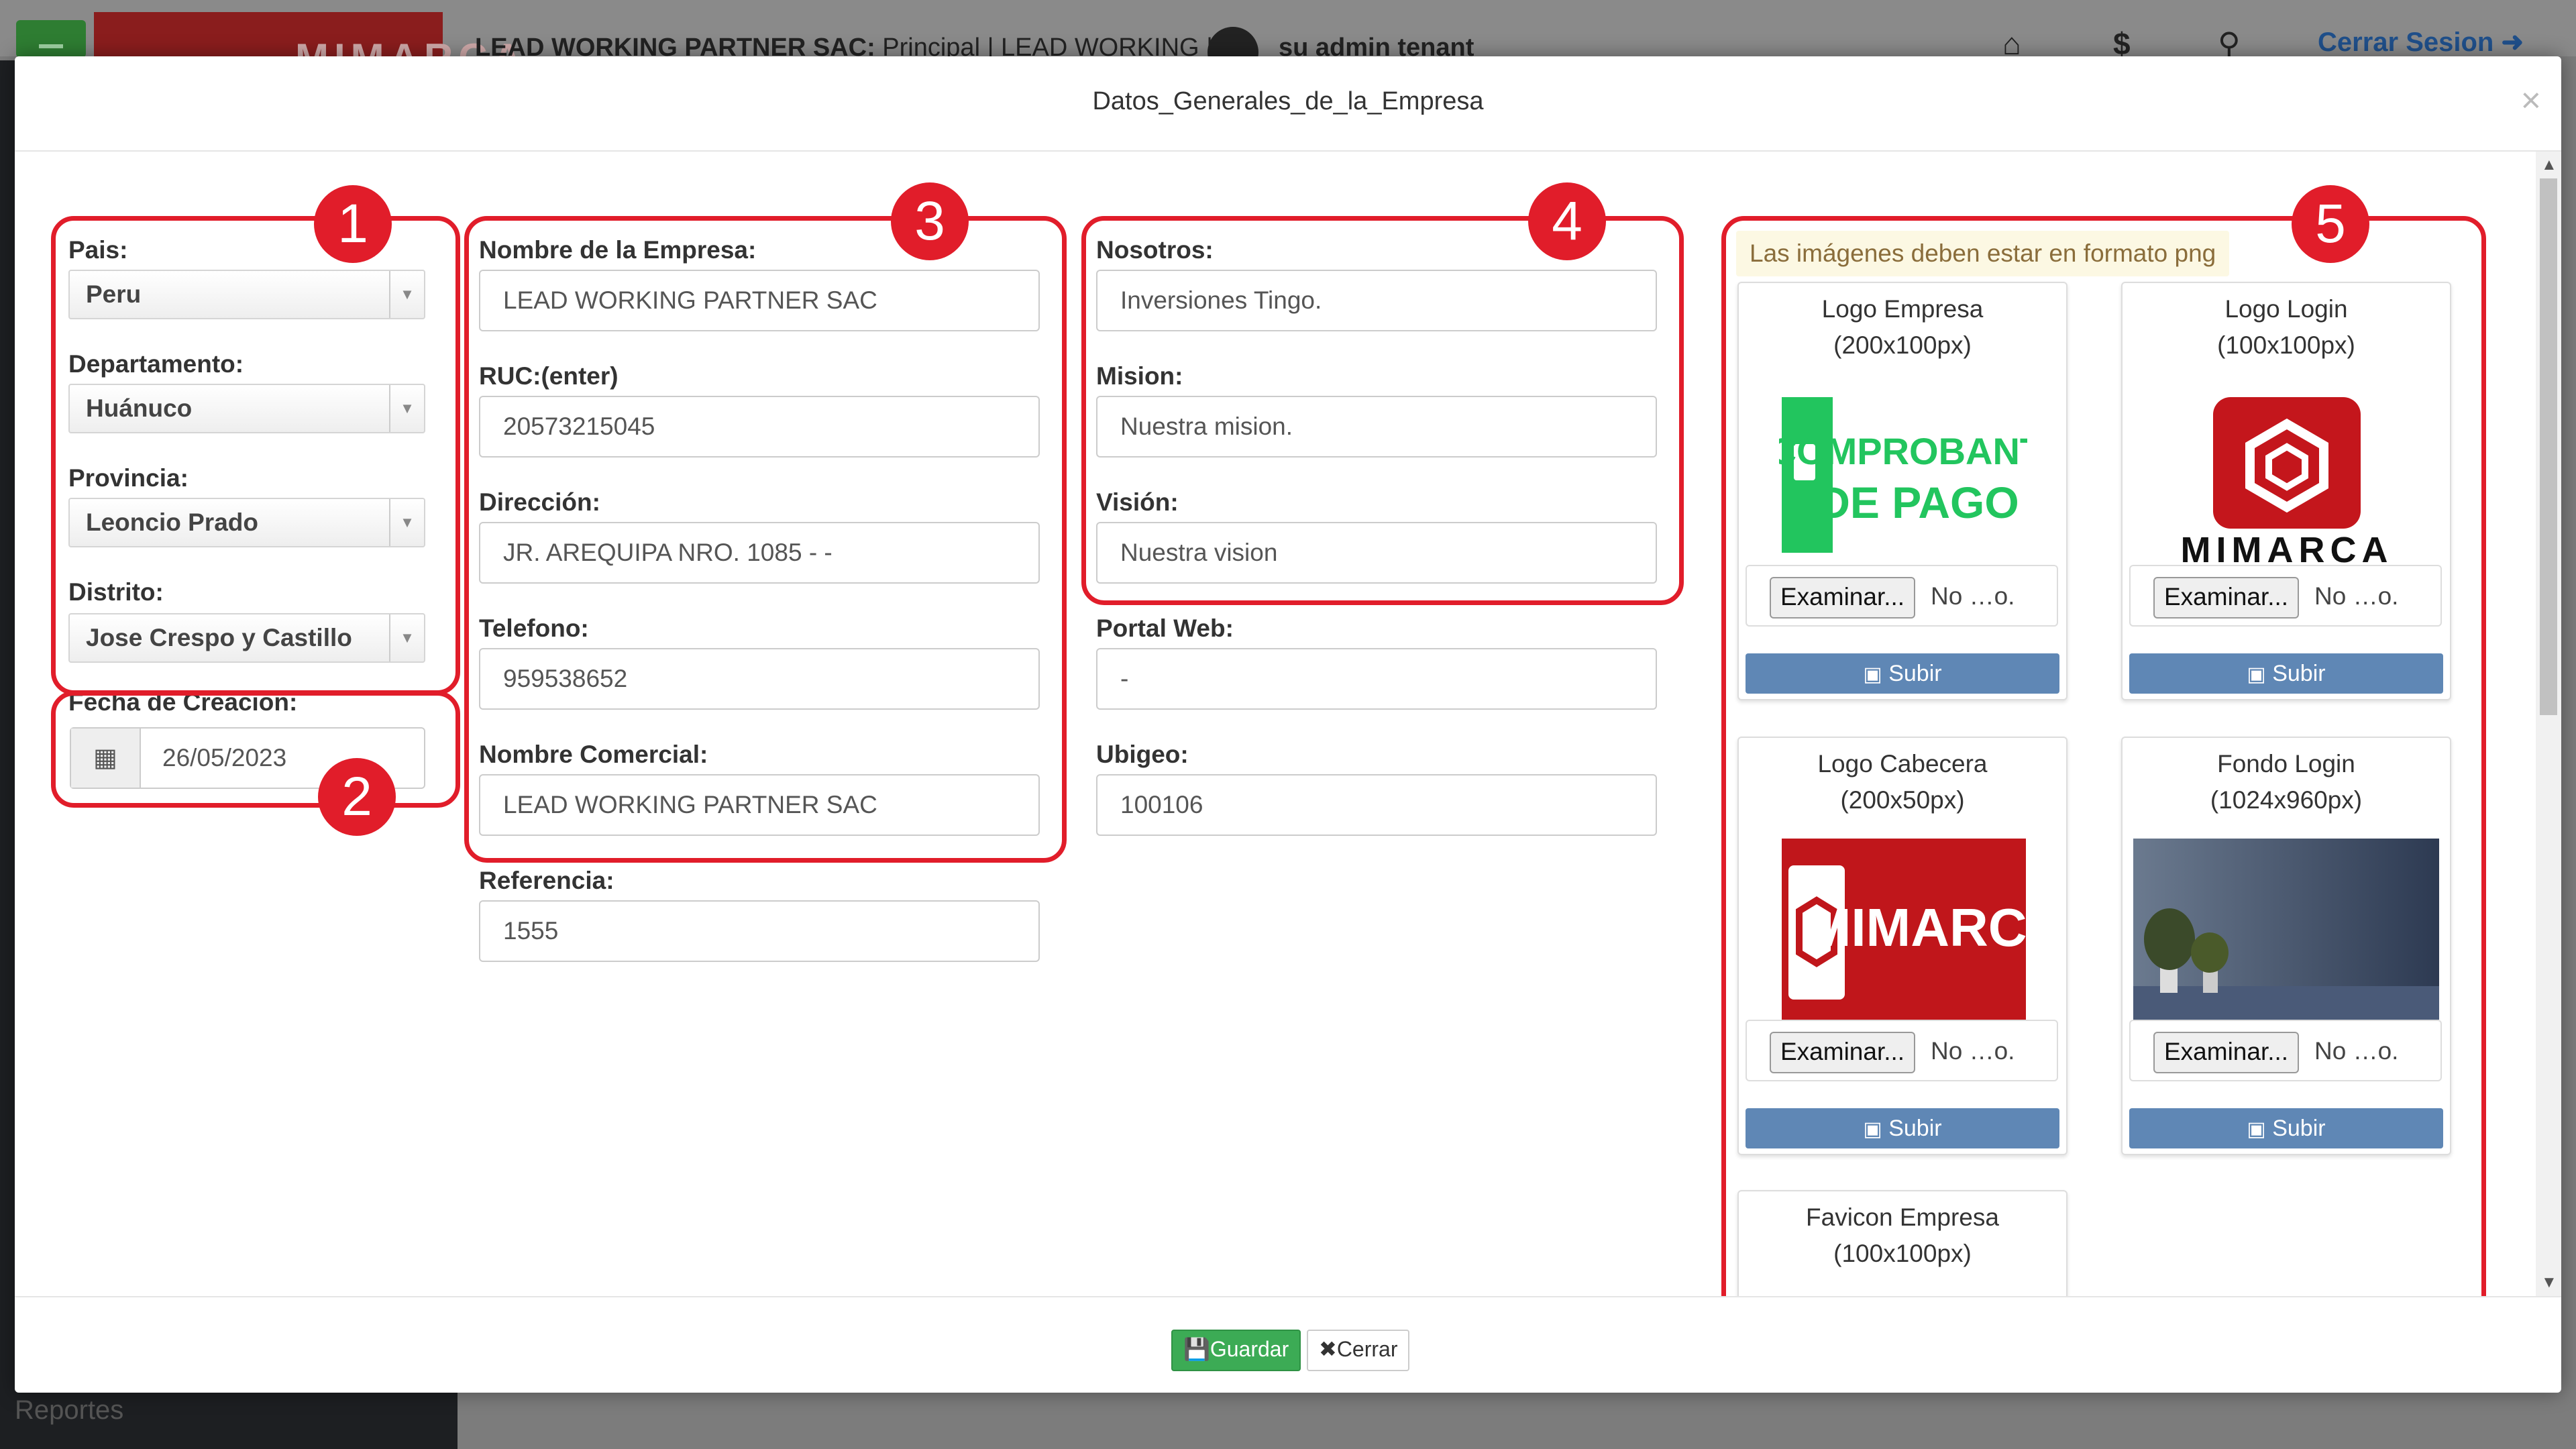 The width and height of the screenshot is (2576, 1449). Describe the element at coordinates (1567, 221) in the screenshot. I see `annotation-badge-4: 4` at that location.